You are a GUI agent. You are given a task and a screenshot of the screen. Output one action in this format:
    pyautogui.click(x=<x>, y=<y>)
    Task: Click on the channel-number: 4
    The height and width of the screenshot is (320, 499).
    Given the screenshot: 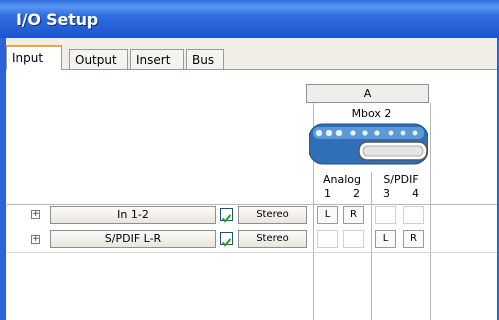 What is the action you would take?
    pyautogui.click(x=415, y=193)
    